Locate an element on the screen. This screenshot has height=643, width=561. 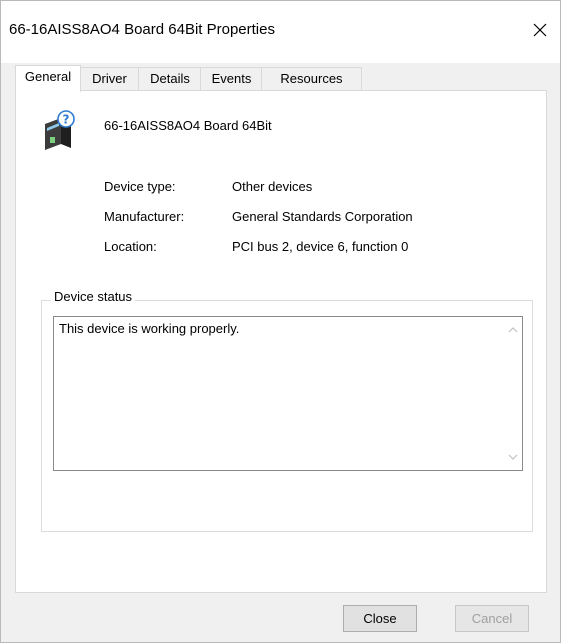
location-label: Location: is located at coordinates (130, 246).